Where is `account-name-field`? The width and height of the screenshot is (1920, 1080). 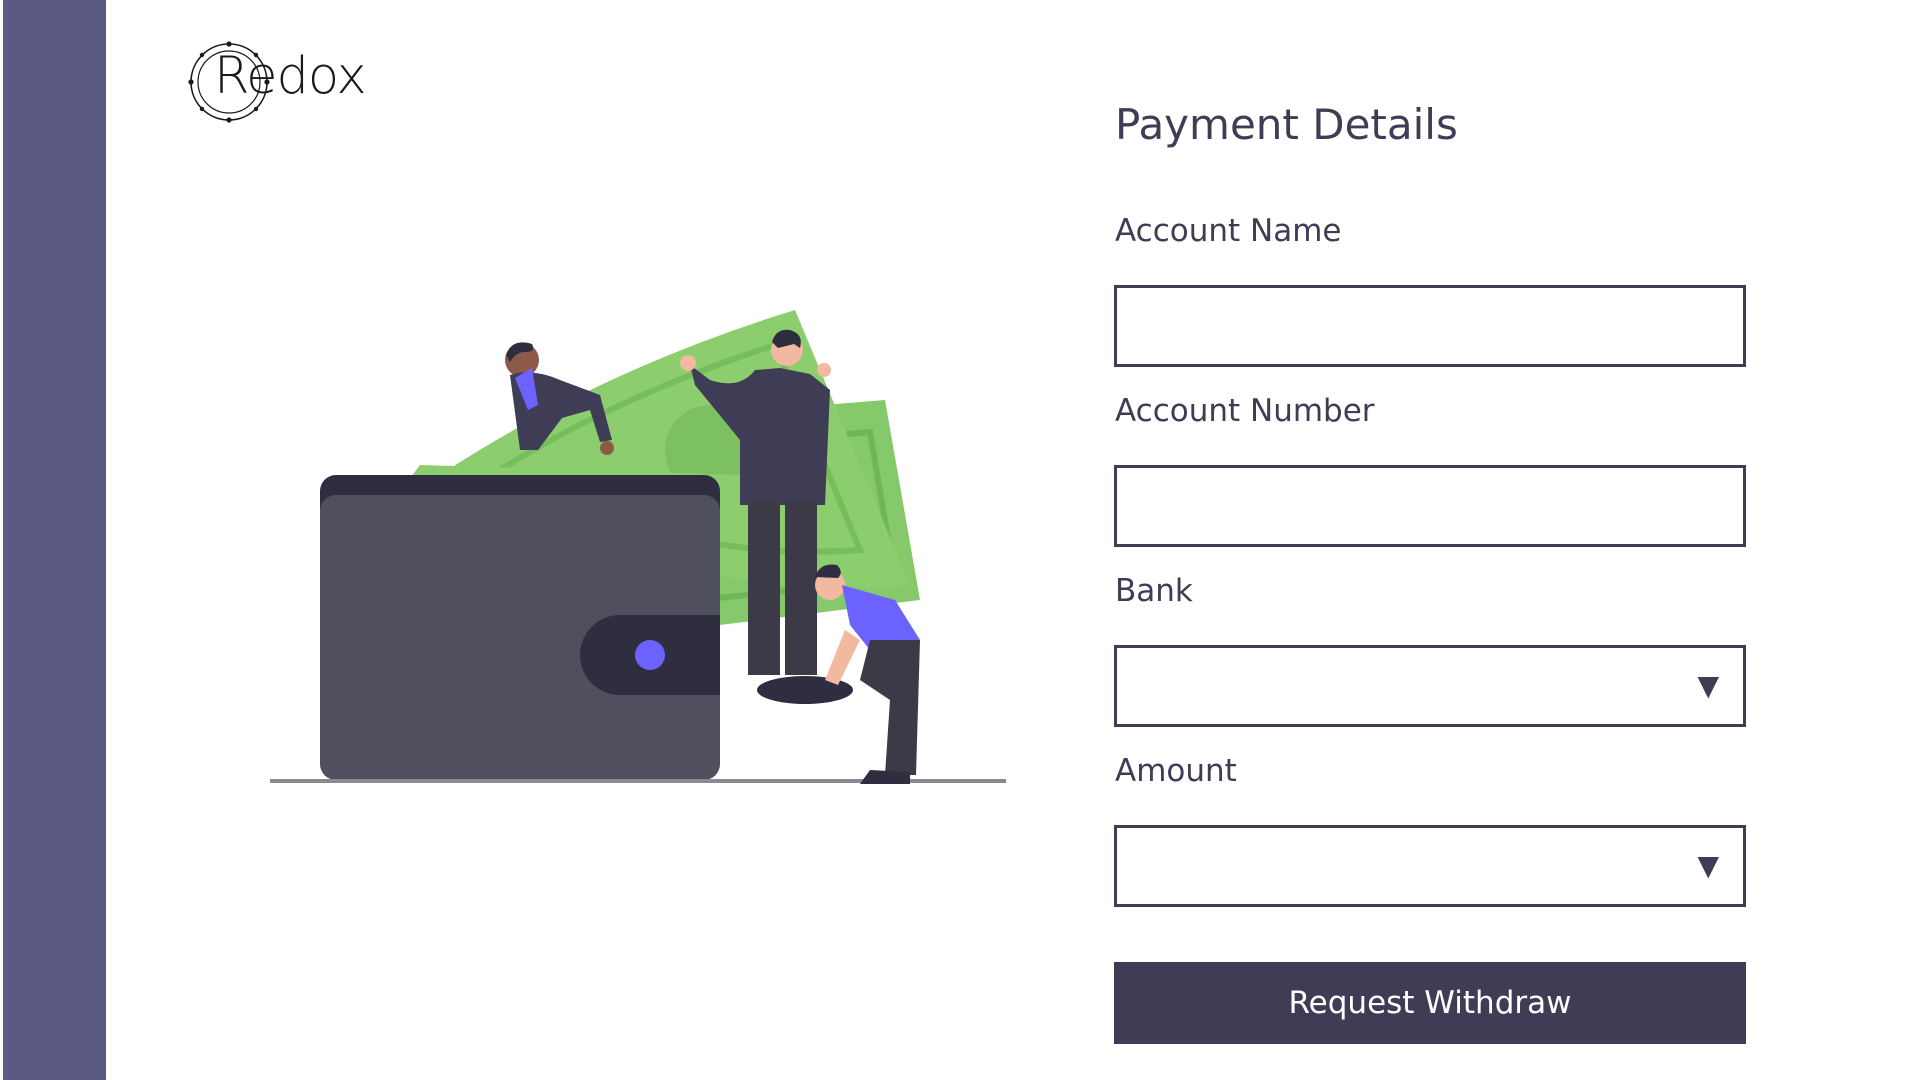 account-name-field is located at coordinates (1430, 326).